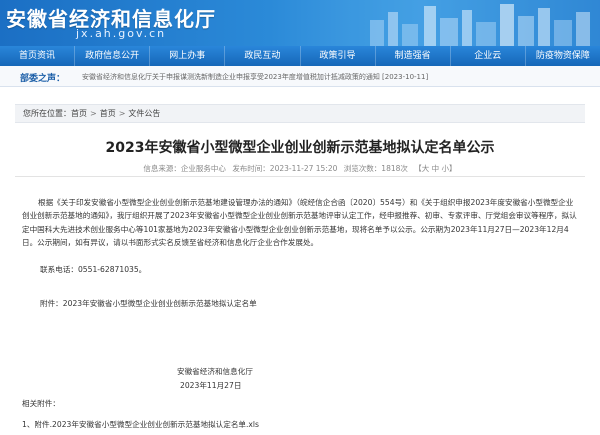 The image size is (600, 435). What do you see at coordinates (215, 371) in the screenshot?
I see `signature: 安徽省经济和信息化厅` at bounding box center [215, 371].